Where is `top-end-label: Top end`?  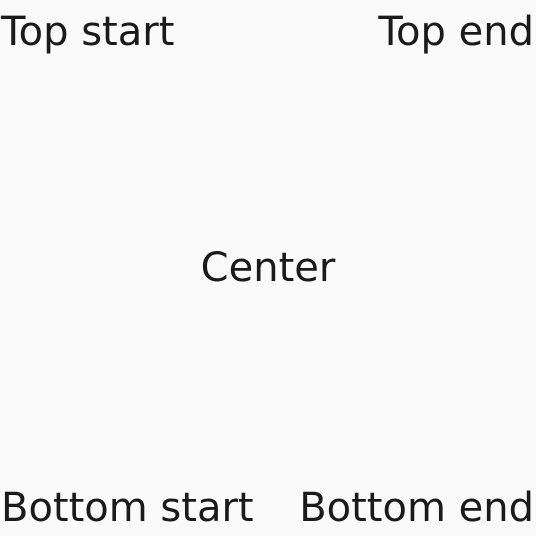
top-end-label: Top end is located at coordinates (456, 32).